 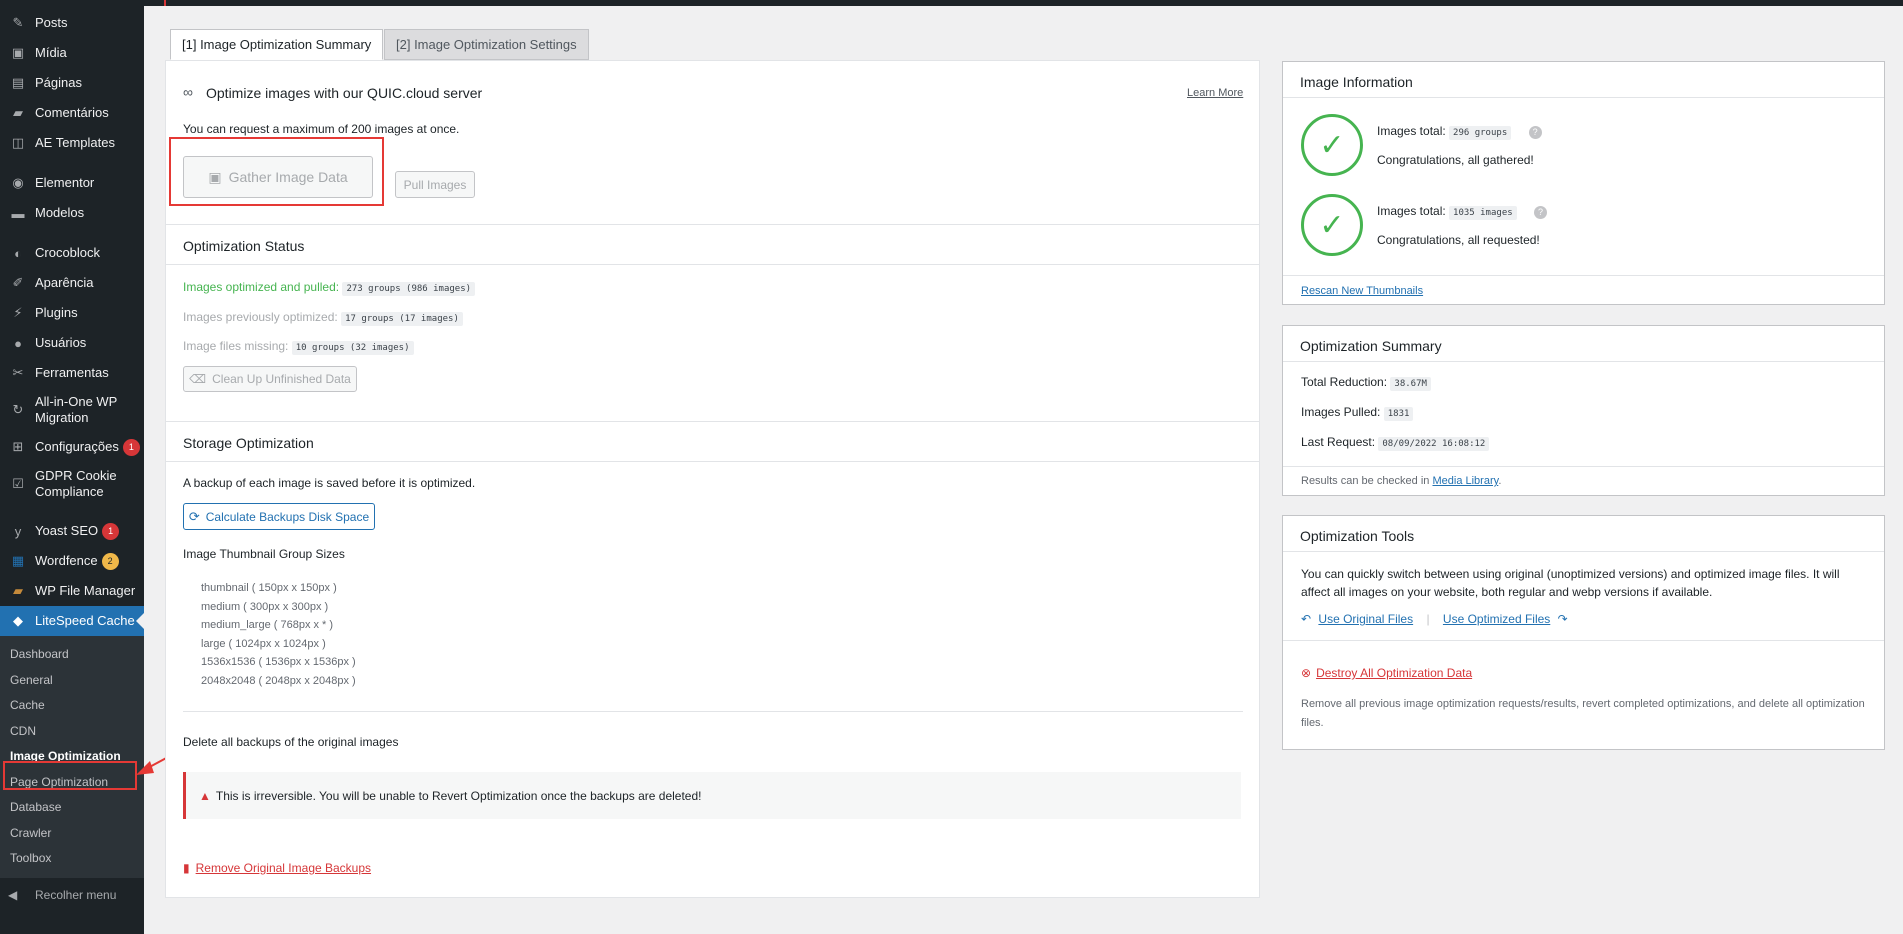 What do you see at coordinates (435, 184) in the screenshot?
I see `pull-images-button: Pull Images` at bounding box center [435, 184].